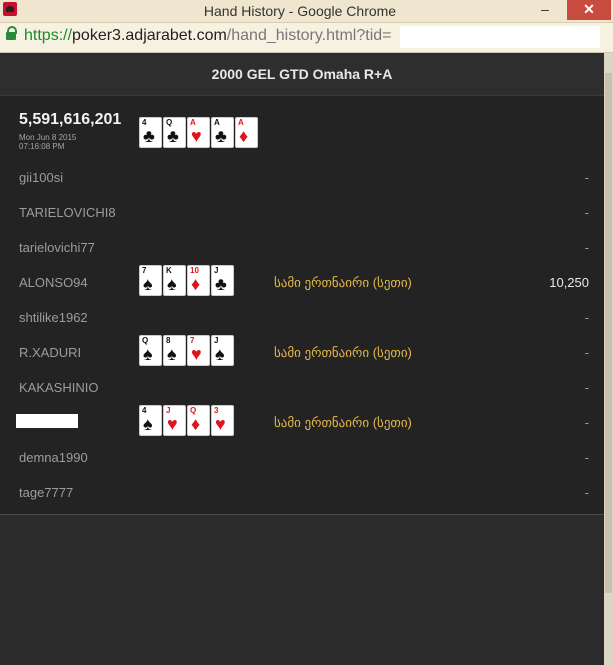 The height and width of the screenshot is (665, 613). I want to click on url-host: poker3.adjarabet.com, so click(149, 35).